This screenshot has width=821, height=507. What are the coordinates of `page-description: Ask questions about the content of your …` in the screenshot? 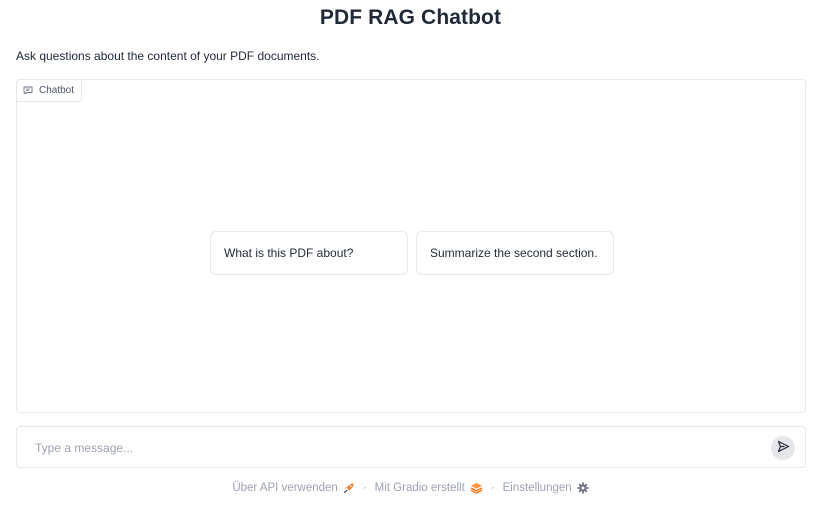 It's located at (168, 56).